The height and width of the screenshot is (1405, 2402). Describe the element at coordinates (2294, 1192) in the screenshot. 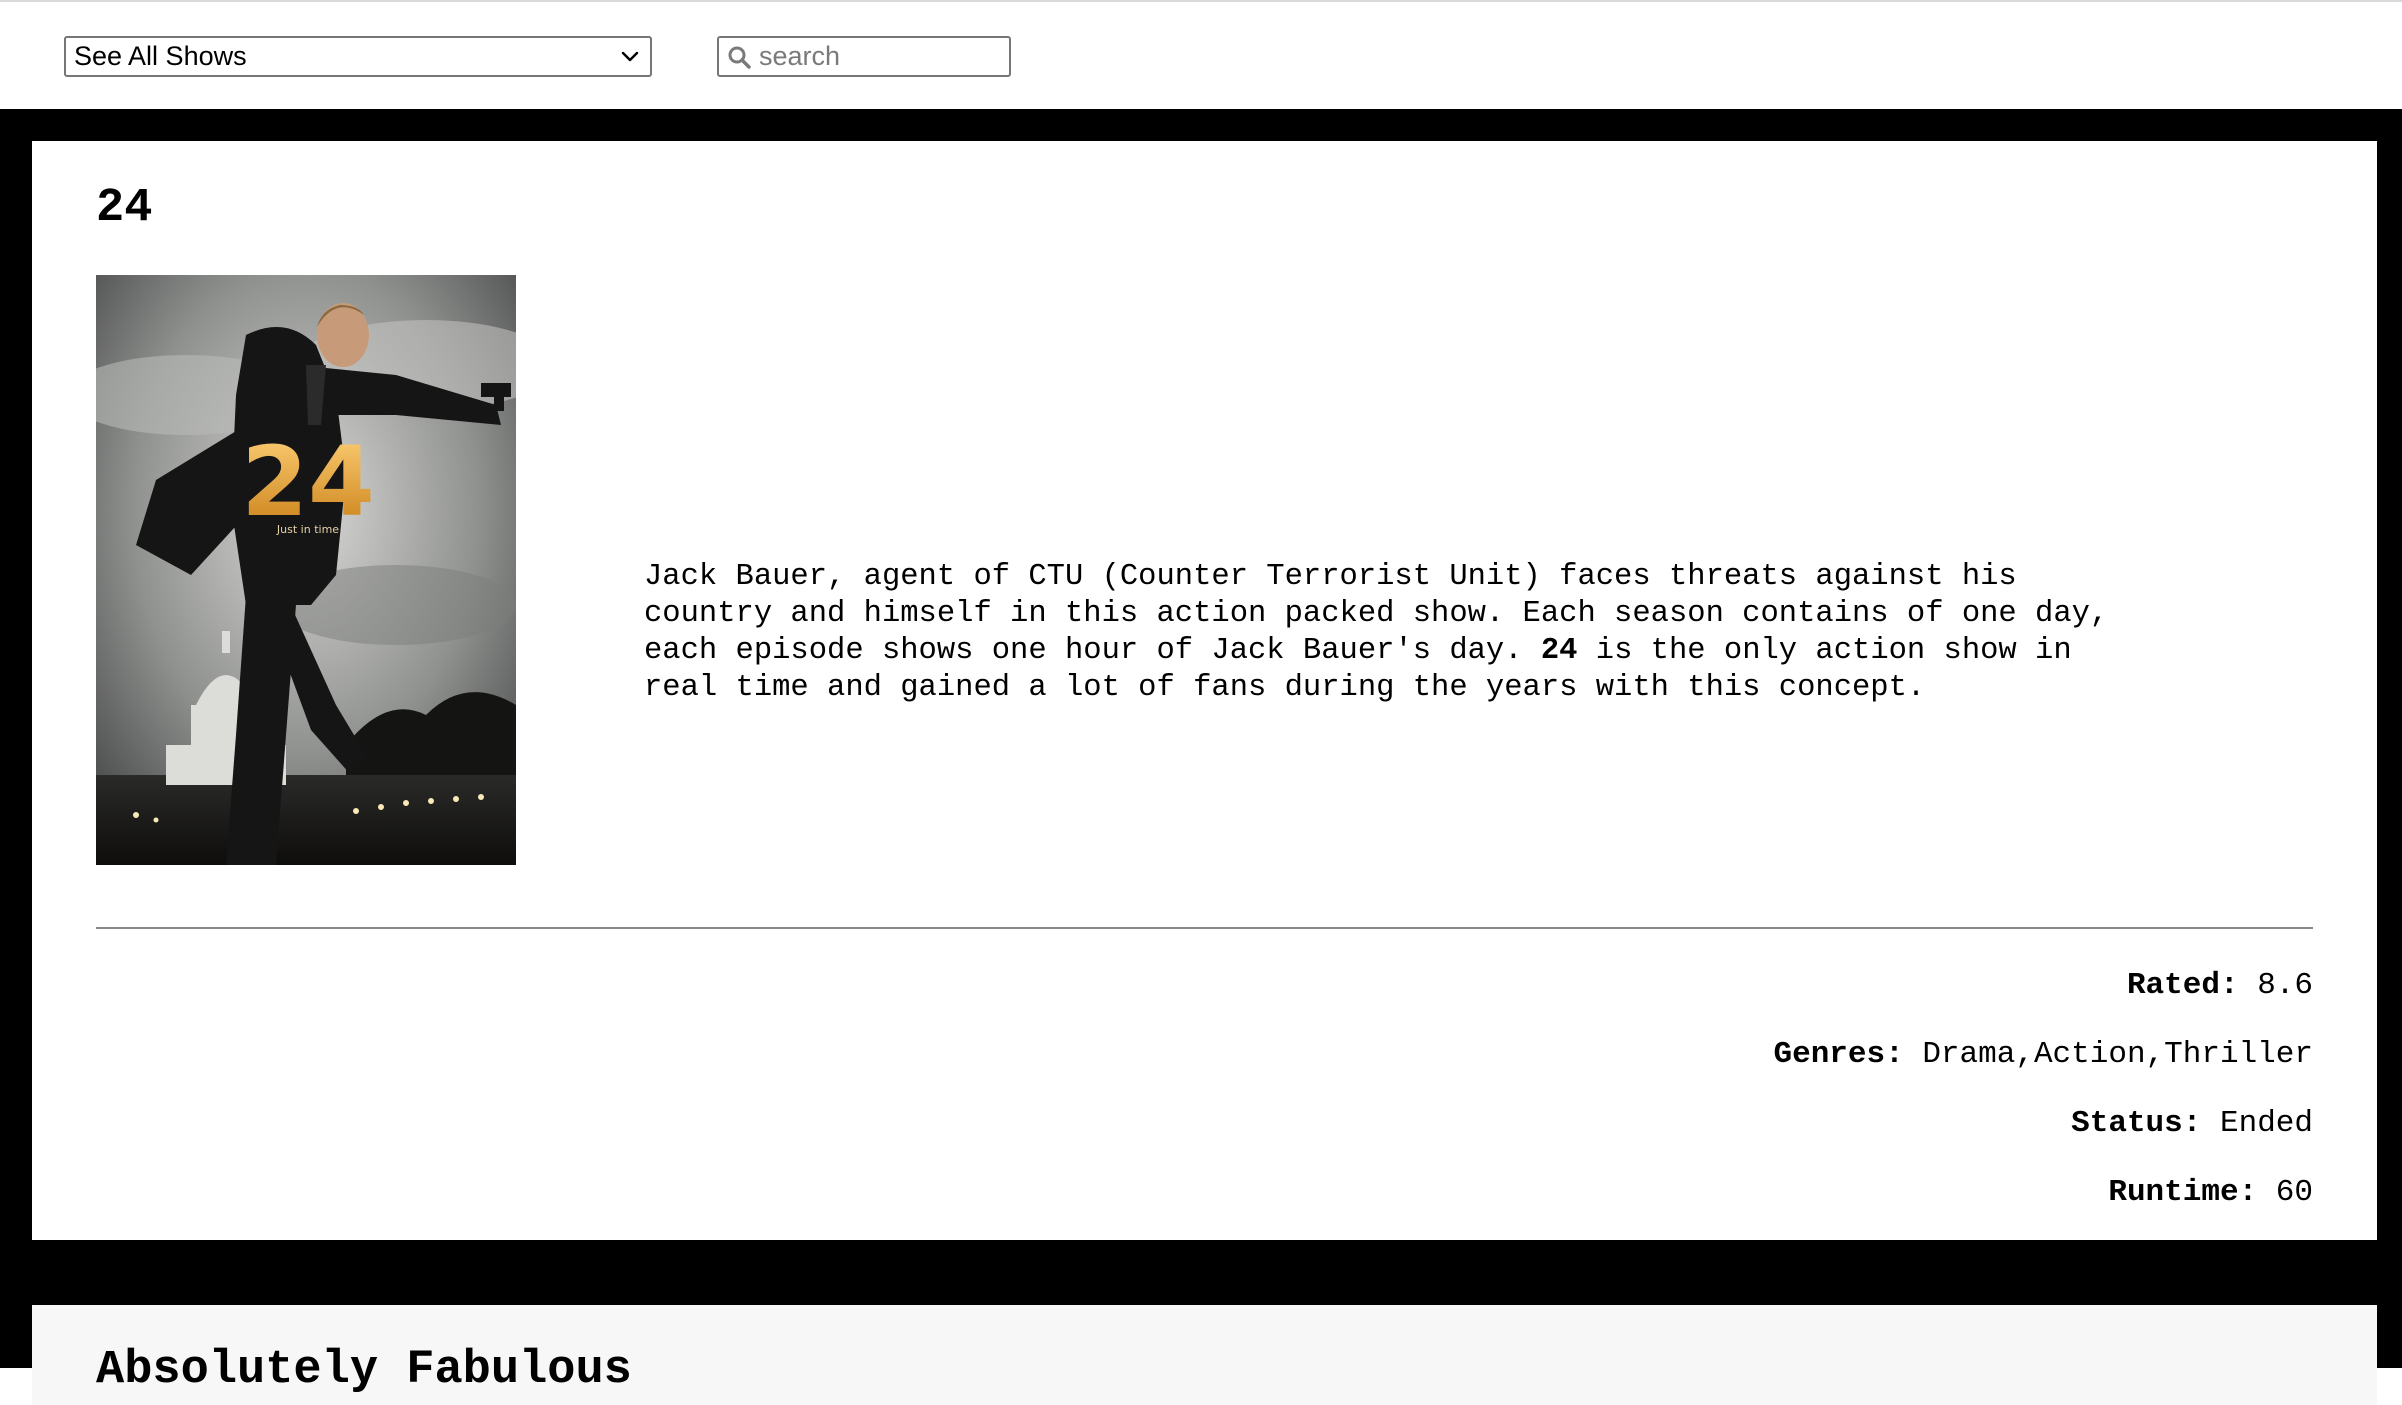

I see `runtime-value: 60` at that location.